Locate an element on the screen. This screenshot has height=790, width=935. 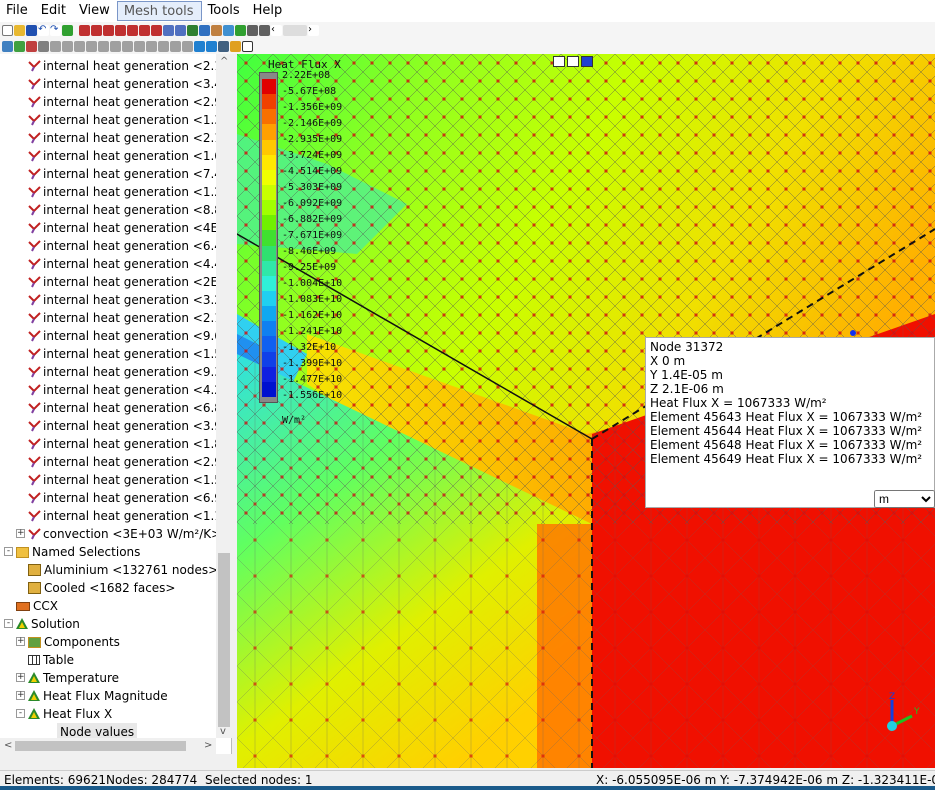
tree-item-heat-generation: internal heat generation <1.32E+ is located at coordinates (129, 120).